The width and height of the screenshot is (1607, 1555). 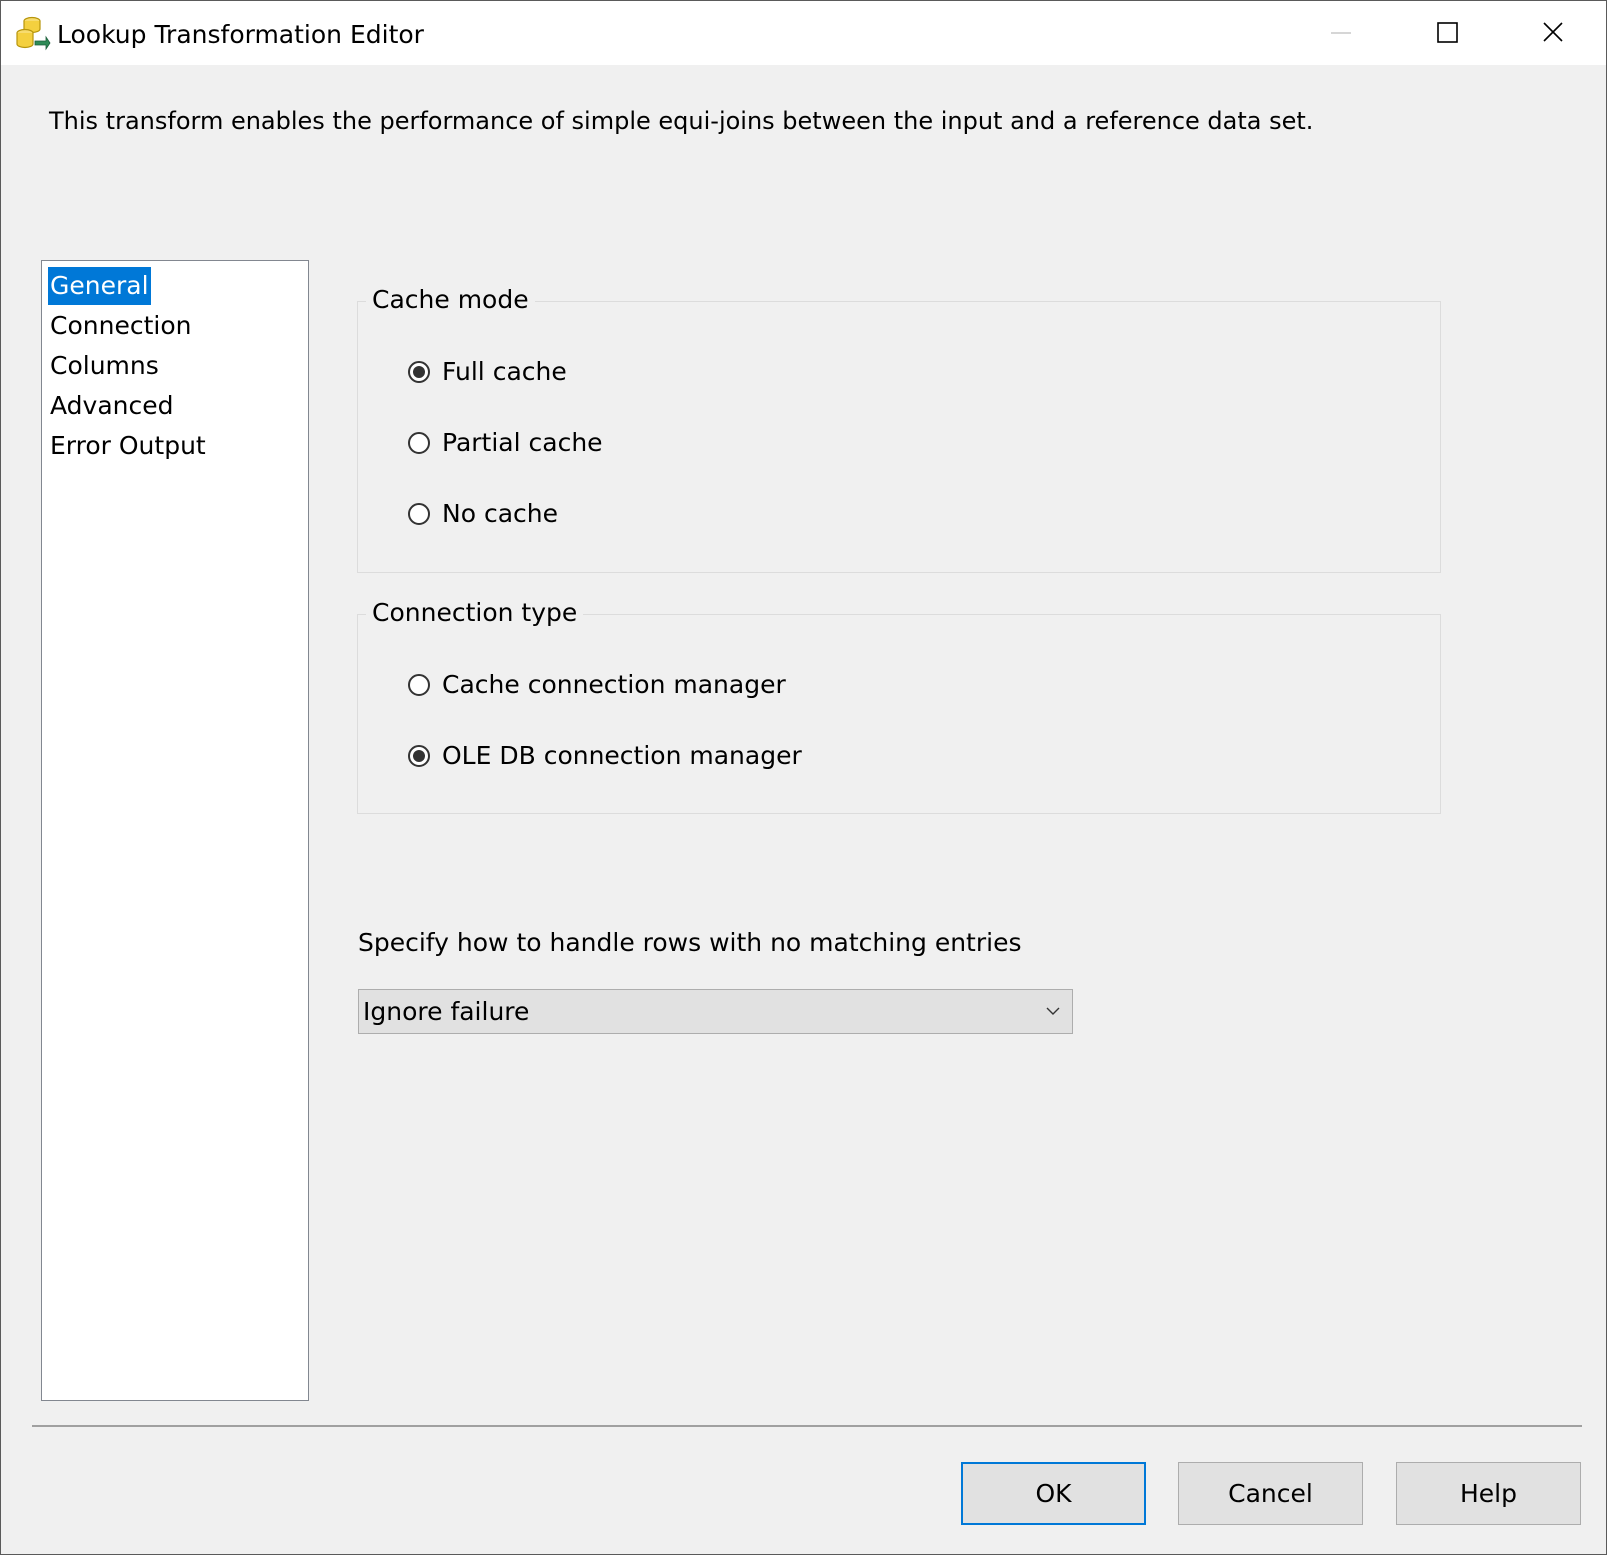 What do you see at coordinates (803, 33) in the screenshot?
I see `title-bar: Lookup Transformation Editor` at bounding box center [803, 33].